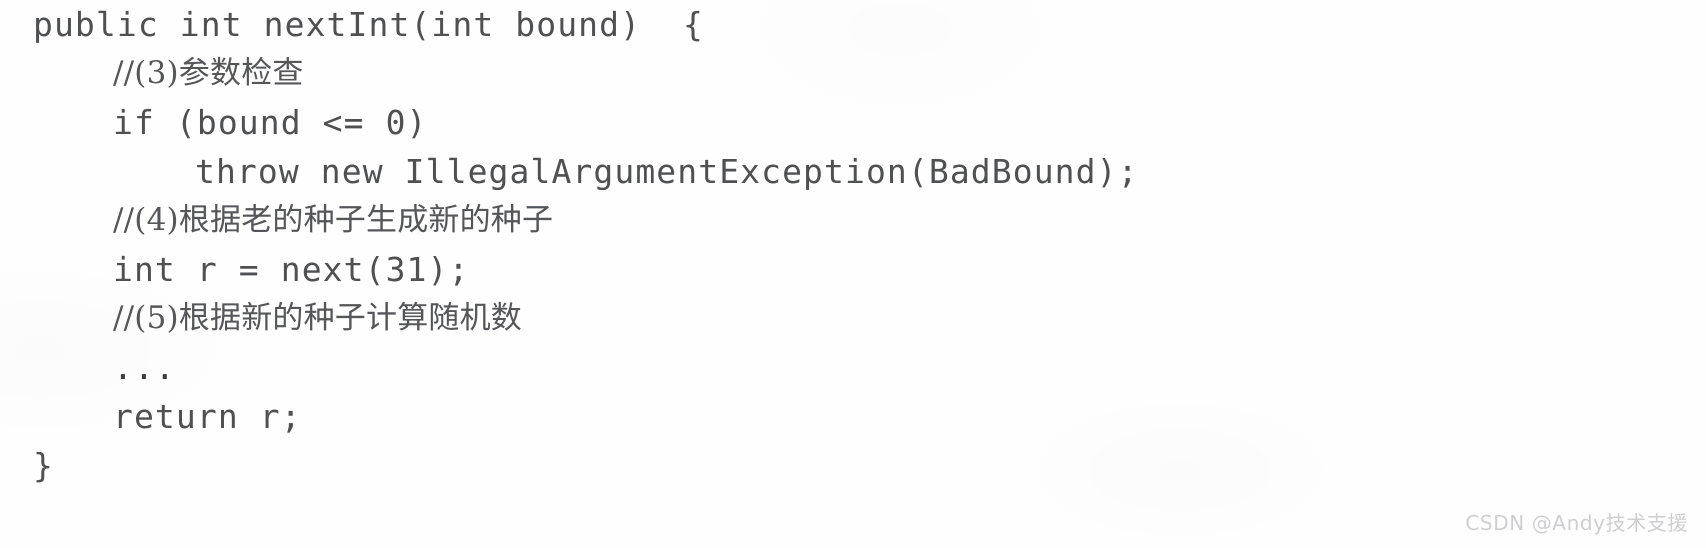 This screenshot has height=548, width=1706. Describe the element at coordinates (43, 465) in the screenshot. I see `code-line: }` at that location.